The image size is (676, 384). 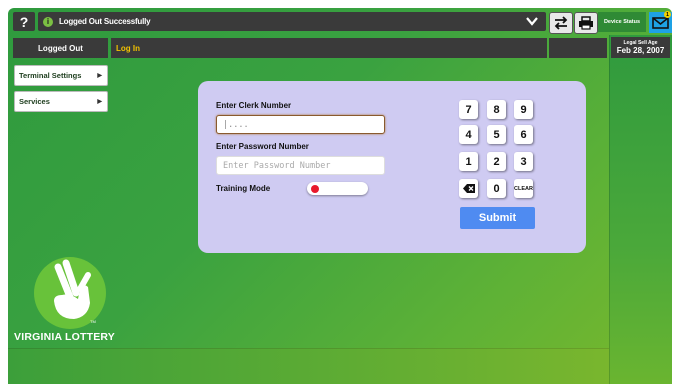 I want to click on keypad-3: 3, so click(x=523, y=161).